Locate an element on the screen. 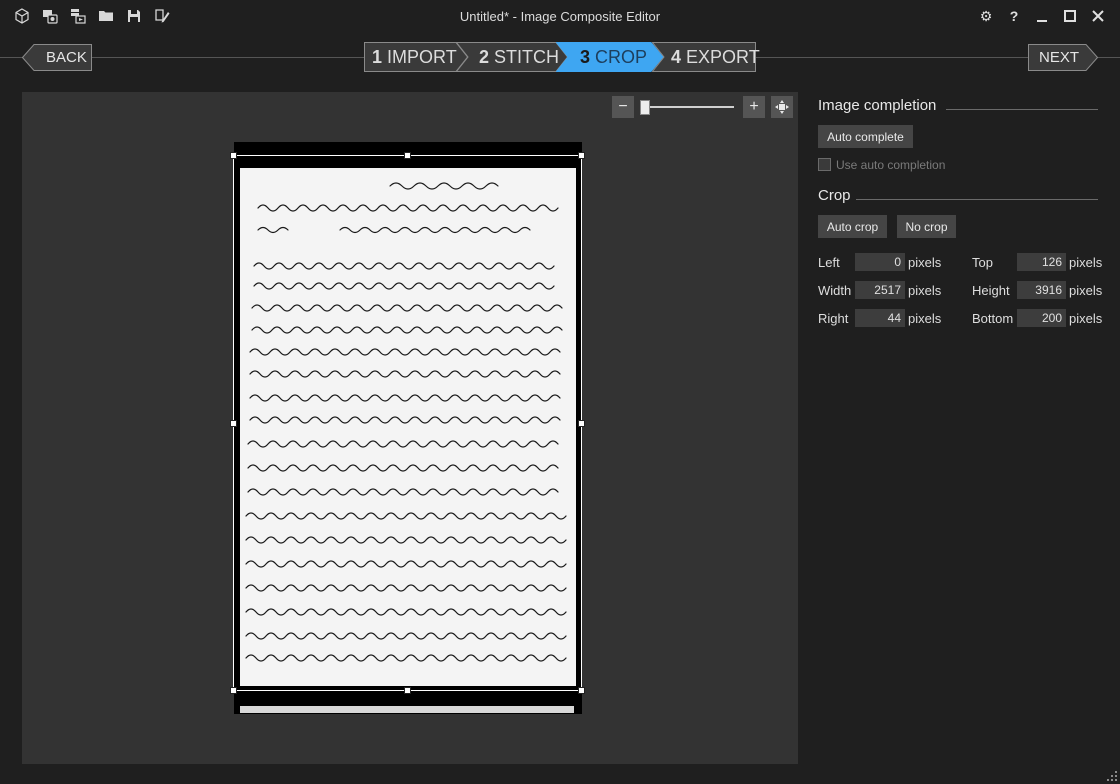 The image size is (1120, 784). step-crop-label: CROP is located at coordinates (621, 56).